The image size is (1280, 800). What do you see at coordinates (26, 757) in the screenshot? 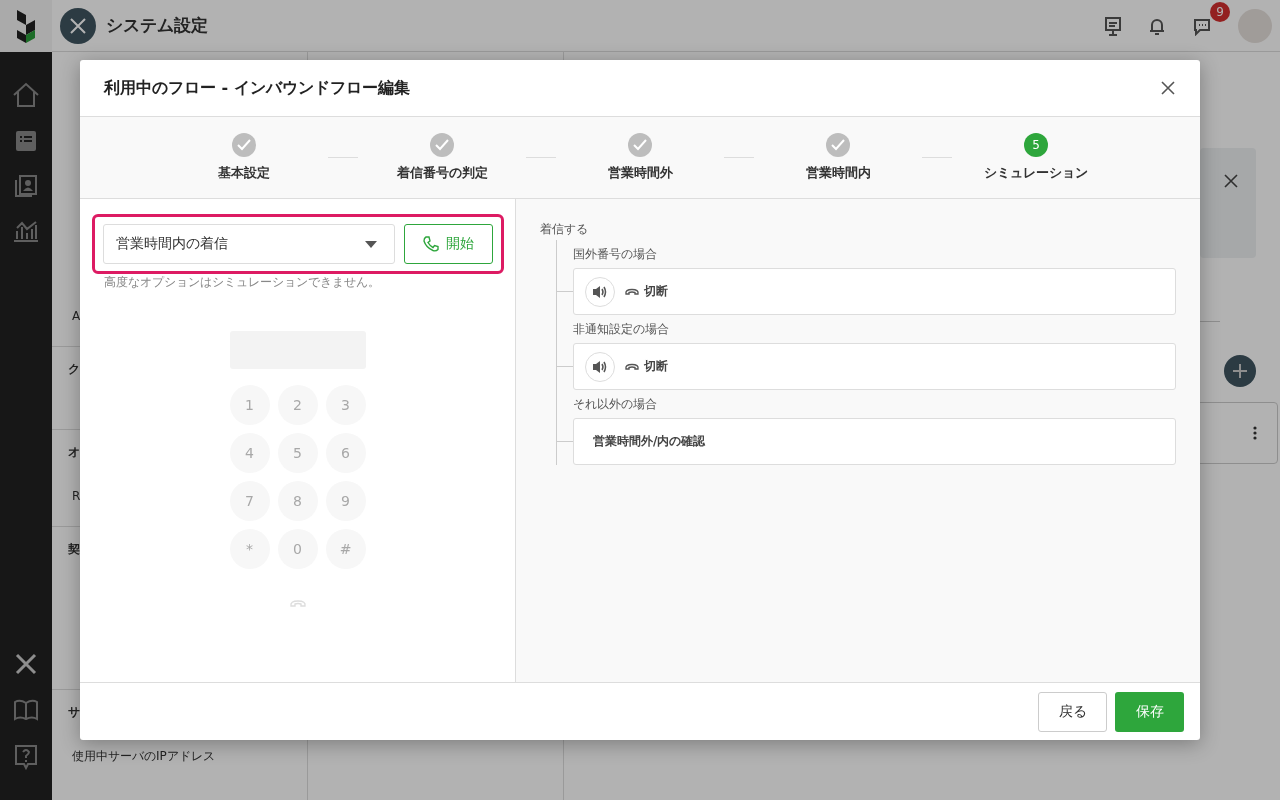
I see `help-icon` at bounding box center [26, 757].